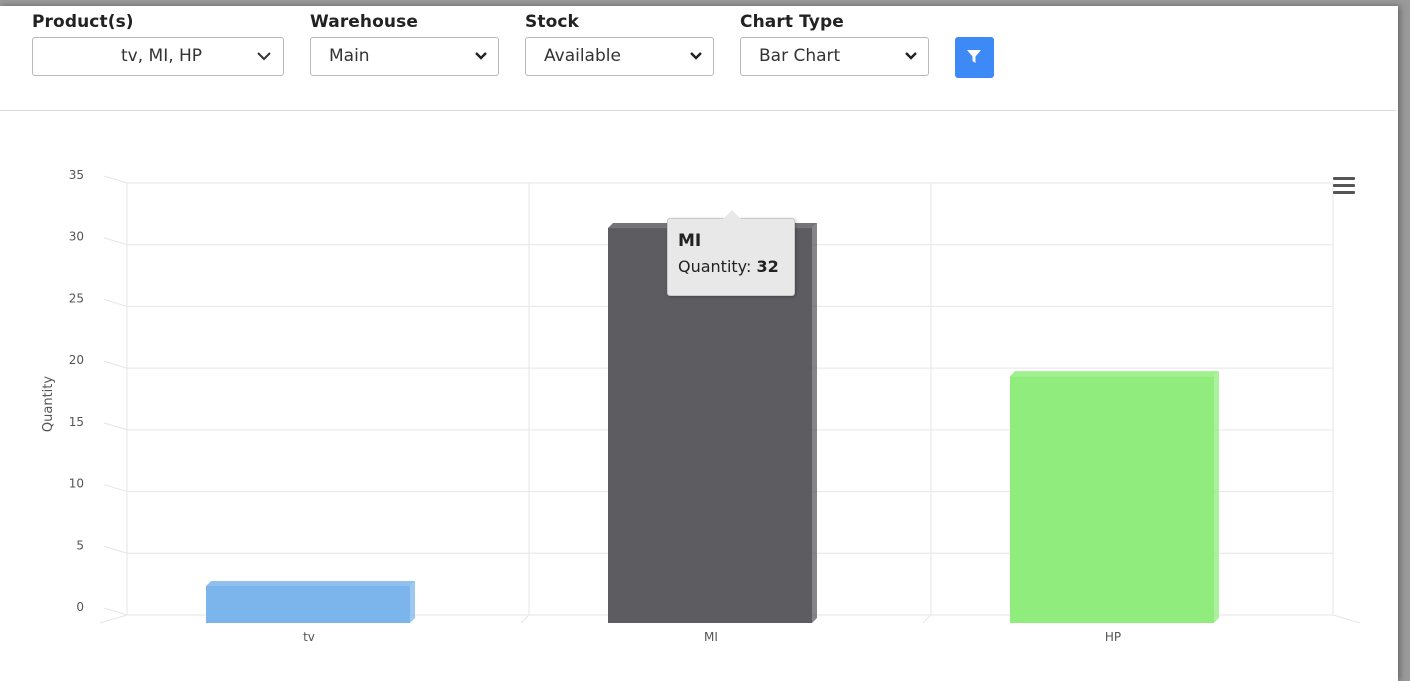 This screenshot has width=1410, height=681. I want to click on chart-type-label: Chart Type, so click(792, 22).